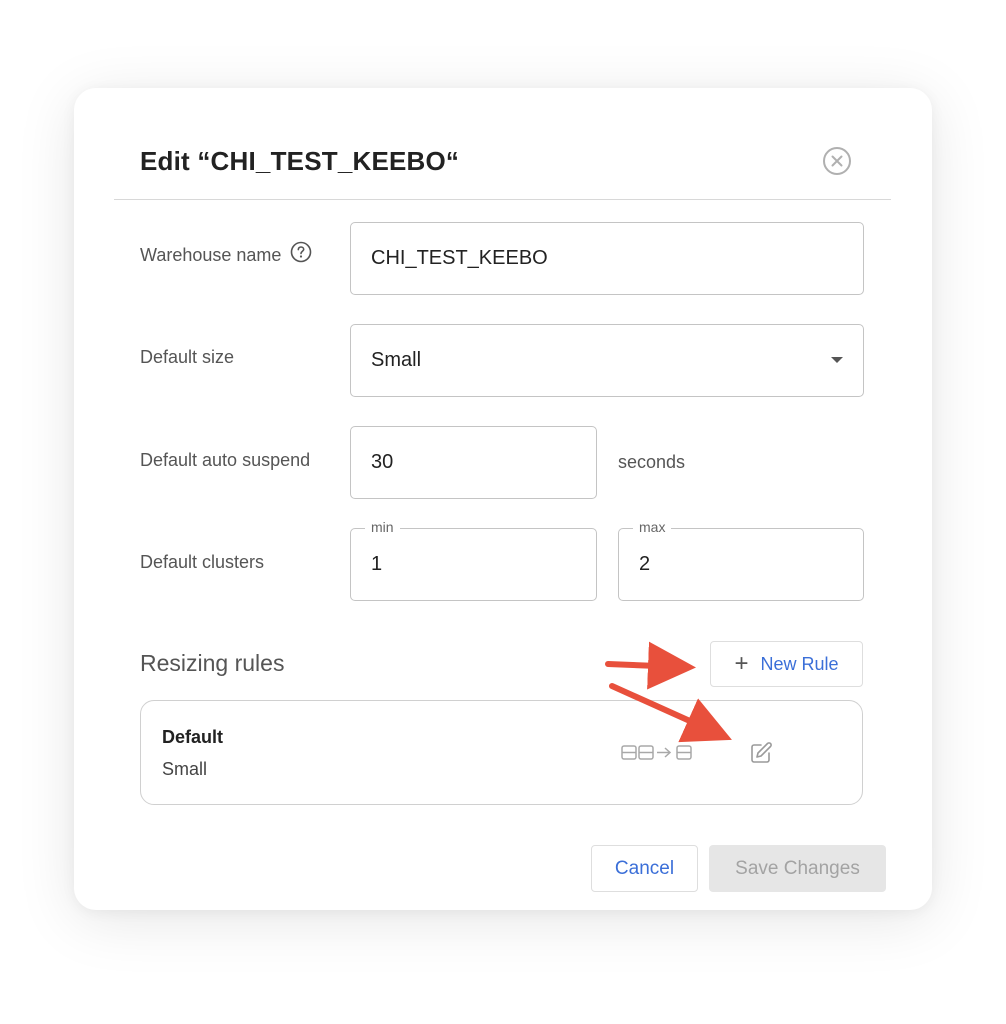  What do you see at coordinates (502, 199) in the screenshot?
I see `header-divider` at bounding box center [502, 199].